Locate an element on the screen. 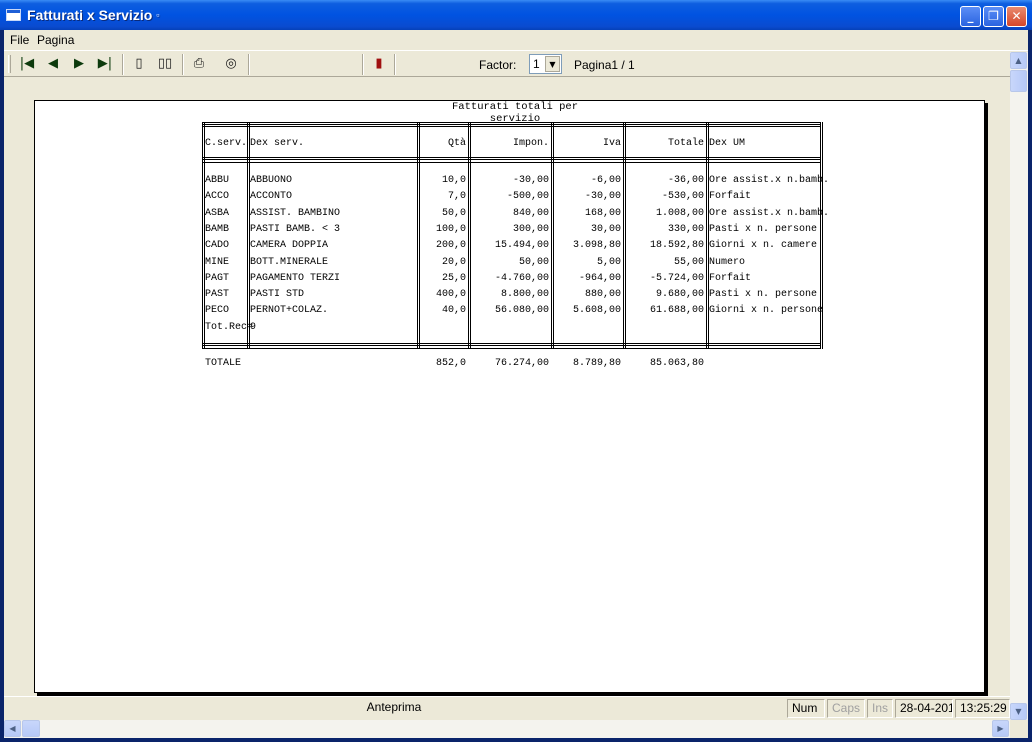 This screenshot has height=742, width=1032. menu-file: File is located at coordinates (19, 40).